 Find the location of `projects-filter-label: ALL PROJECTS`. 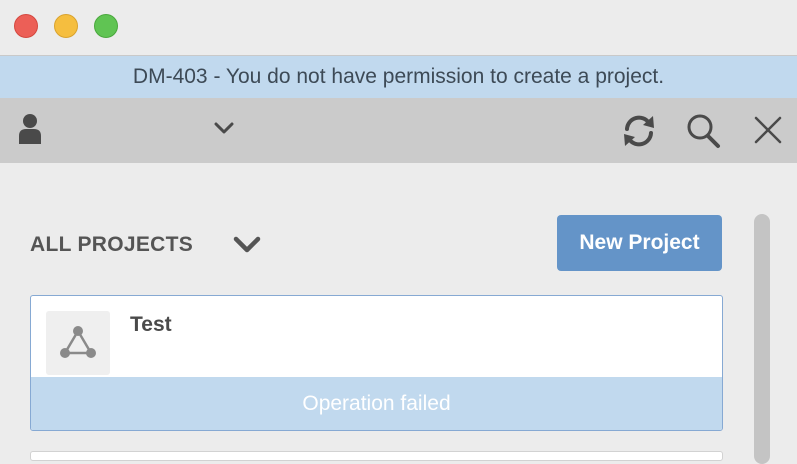

projects-filter-label: ALL PROJECTS is located at coordinates (111, 245).